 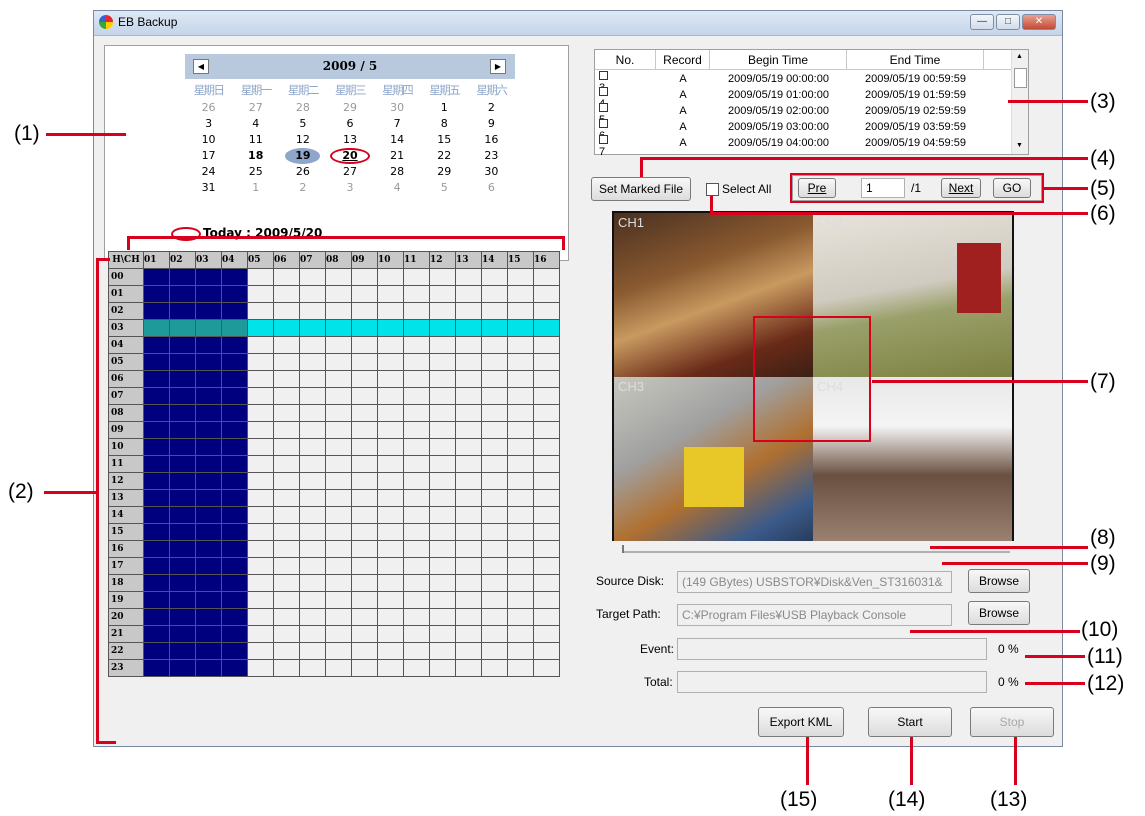 What do you see at coordinates (126, 566) in the screenshot?
I see `hour-label: 17` at bounding box center [126, 566].